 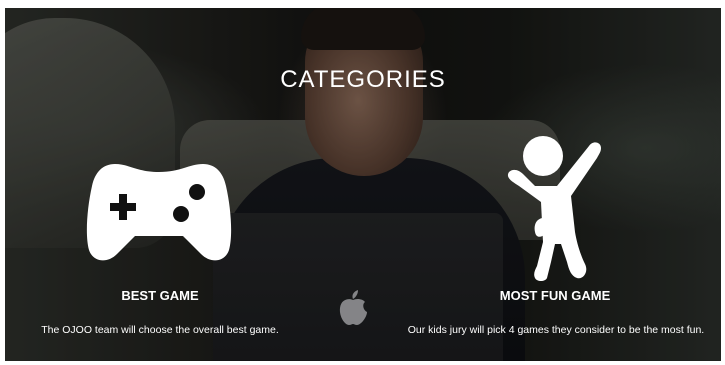 What do you see at coordinates (159, 212) in the screenshot?
I see `gamepad-icon` at bounding box center [159, 212].